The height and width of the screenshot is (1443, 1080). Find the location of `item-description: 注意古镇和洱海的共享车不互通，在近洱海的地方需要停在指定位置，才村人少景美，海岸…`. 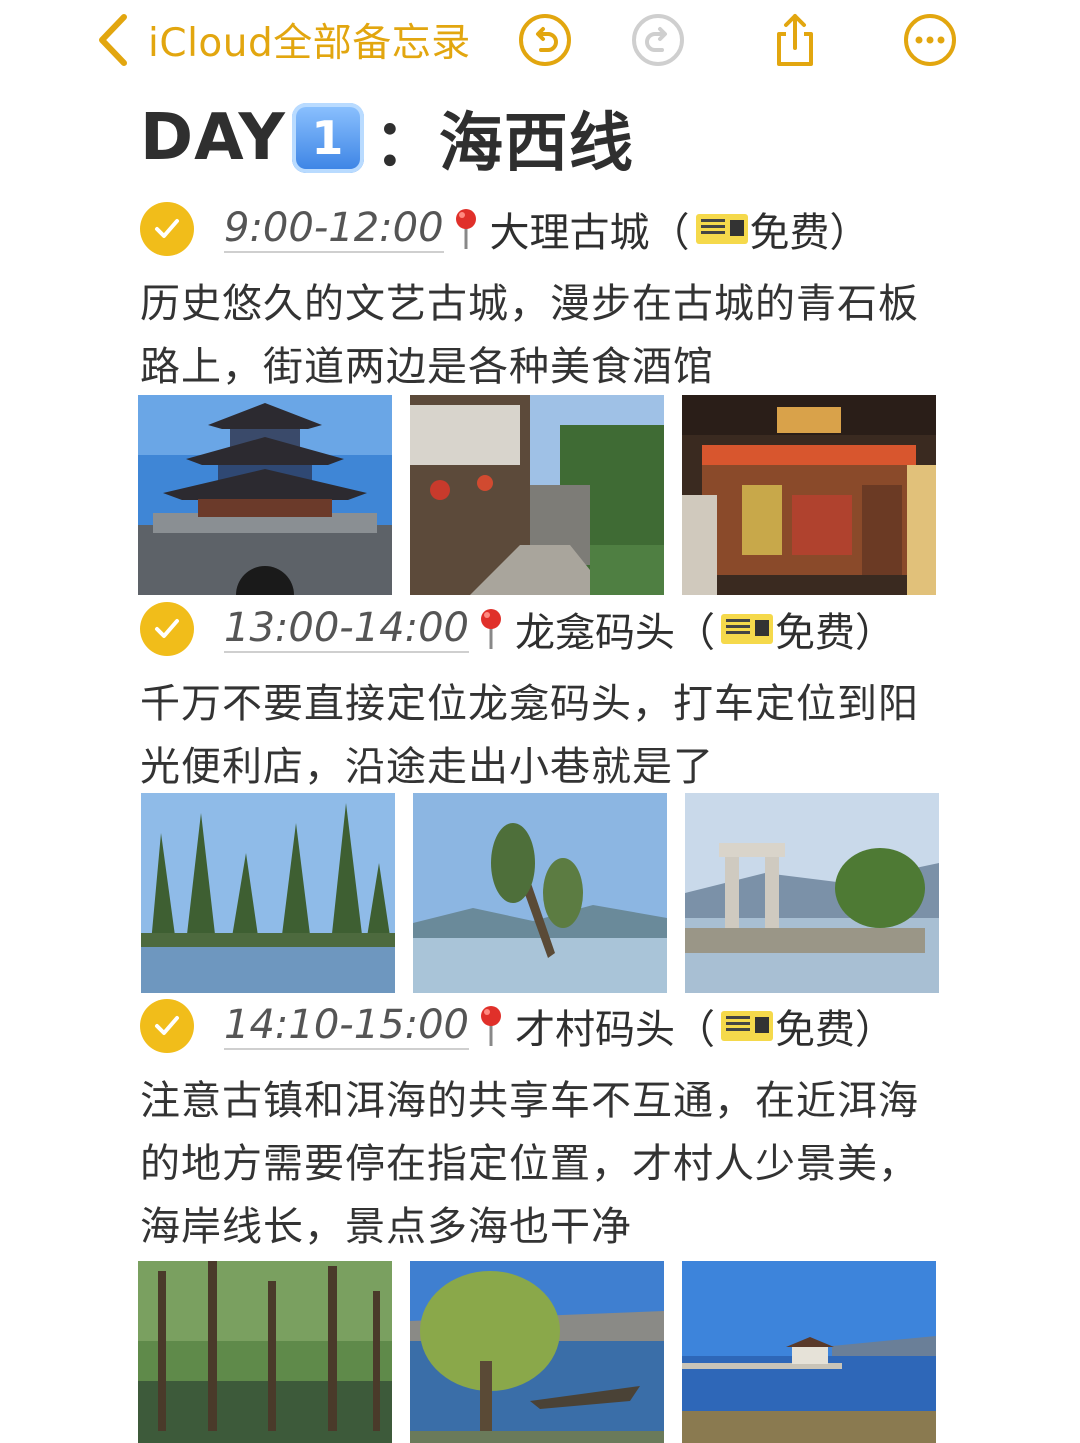

item-description: 注意古镇和洱海的共享车不互通，在近洱海的地方需要停在指定位置，才村人少景美，海岸… is located at coordinates (529, 1164).